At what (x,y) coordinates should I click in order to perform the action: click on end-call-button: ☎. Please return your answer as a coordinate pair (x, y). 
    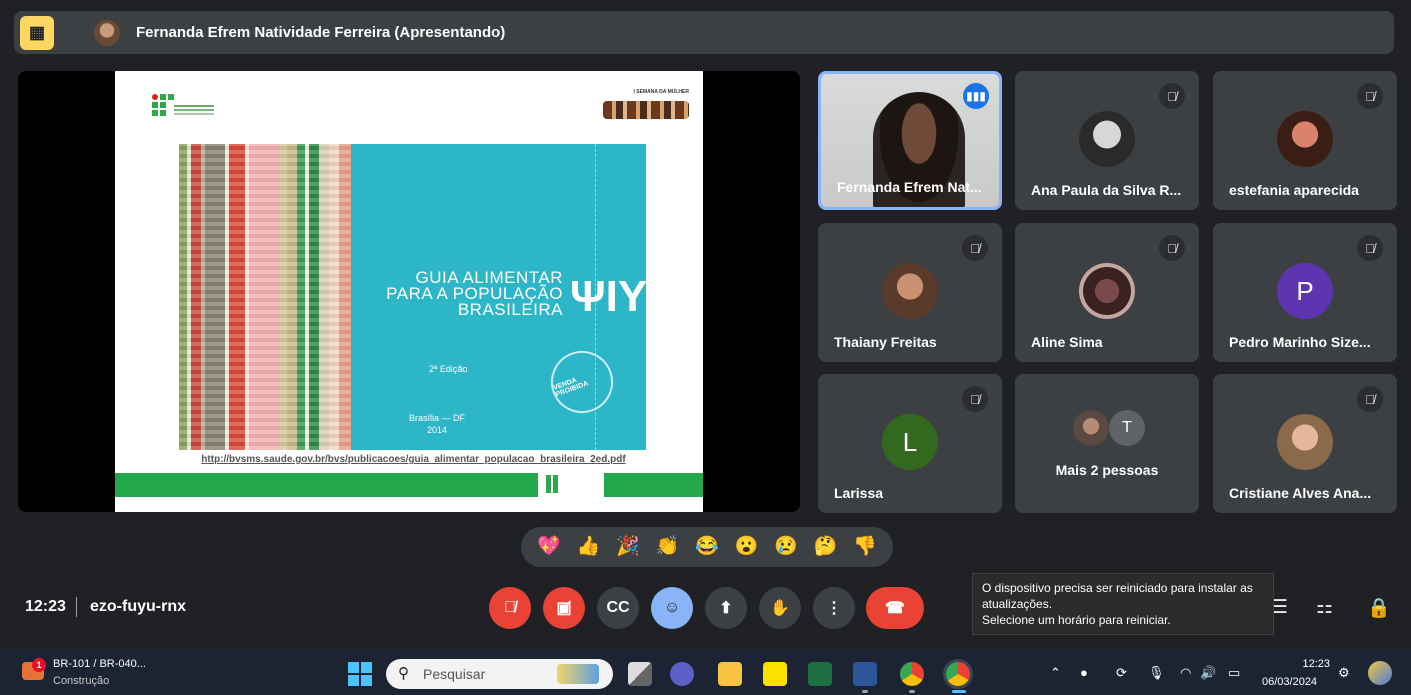
    Looking at the image, I should click on (895, 608).